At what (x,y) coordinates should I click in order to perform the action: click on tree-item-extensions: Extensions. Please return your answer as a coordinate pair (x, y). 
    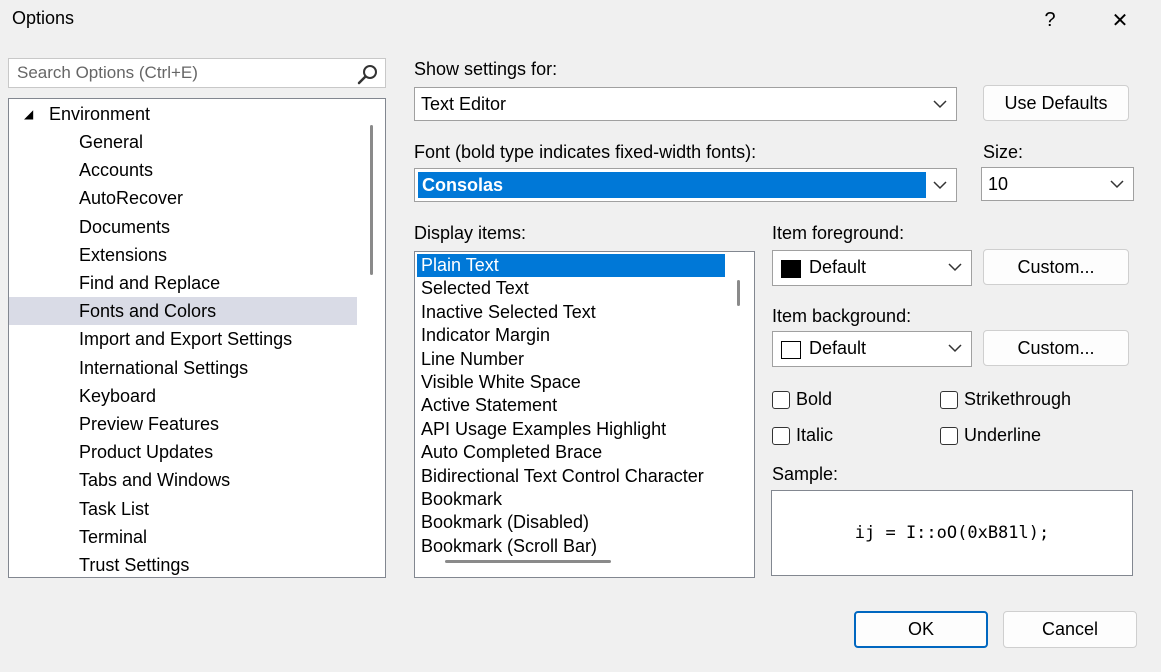
    Looking at the image, I should click on (183, 255).